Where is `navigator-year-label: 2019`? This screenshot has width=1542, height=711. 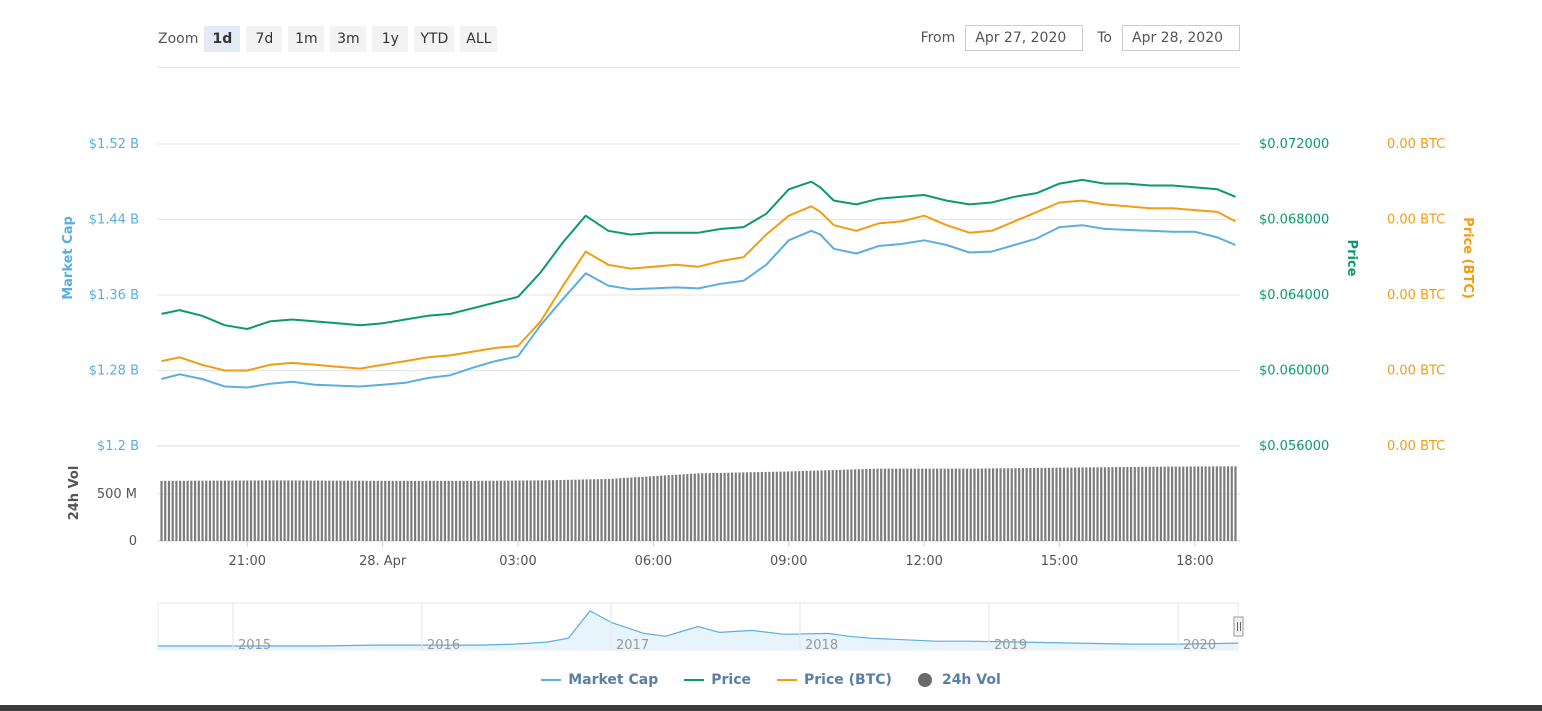 navigator-year-label: 2019 is located at coordinates (1010, 645).